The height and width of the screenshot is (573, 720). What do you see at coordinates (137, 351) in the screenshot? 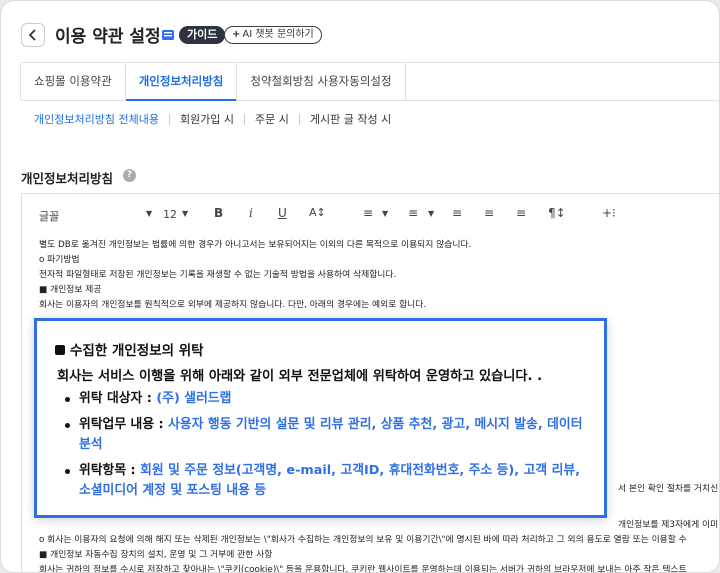
I see `callout-title-text: 수집한 개인정보의 위탁` at bounding box center [137, 351].